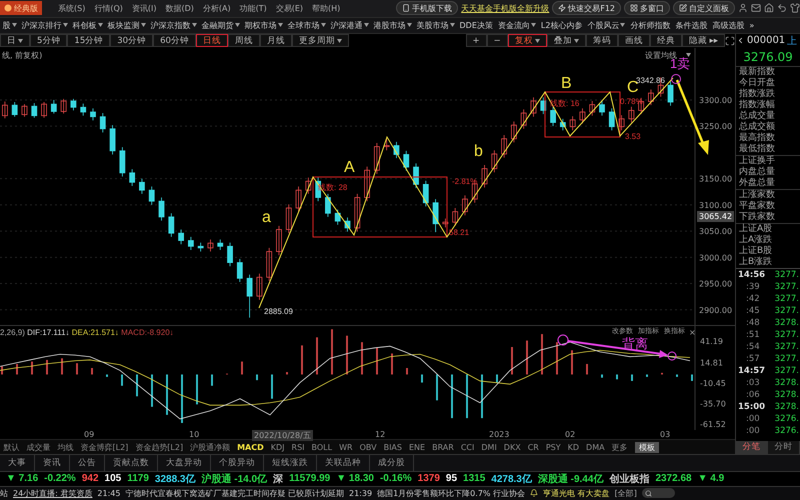 The width and height of the screenshot is (800, 500). What do you see at coordinates (212, 41) in the screenshot?
I see `period-tab: 日线` at bounding box center [212, 41].